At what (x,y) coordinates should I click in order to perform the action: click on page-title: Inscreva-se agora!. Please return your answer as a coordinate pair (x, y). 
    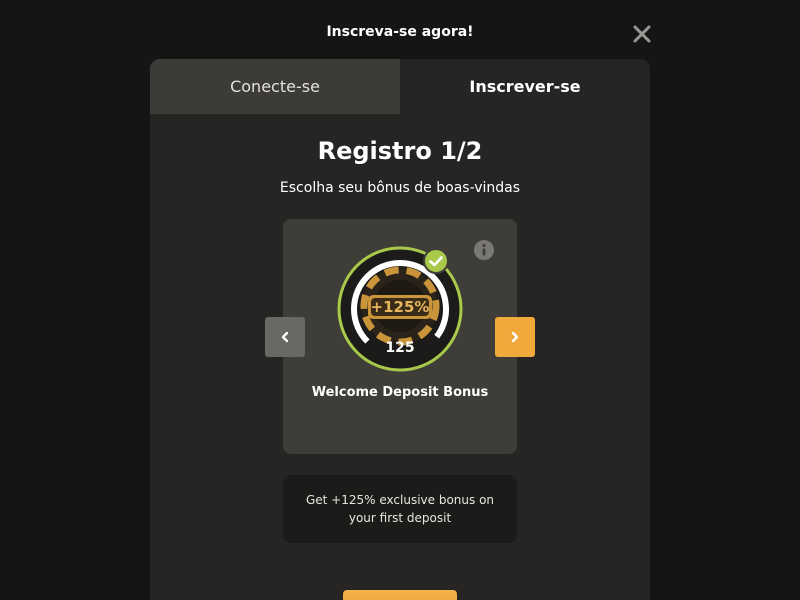
    Looking at the image, I should click on (400, 32).